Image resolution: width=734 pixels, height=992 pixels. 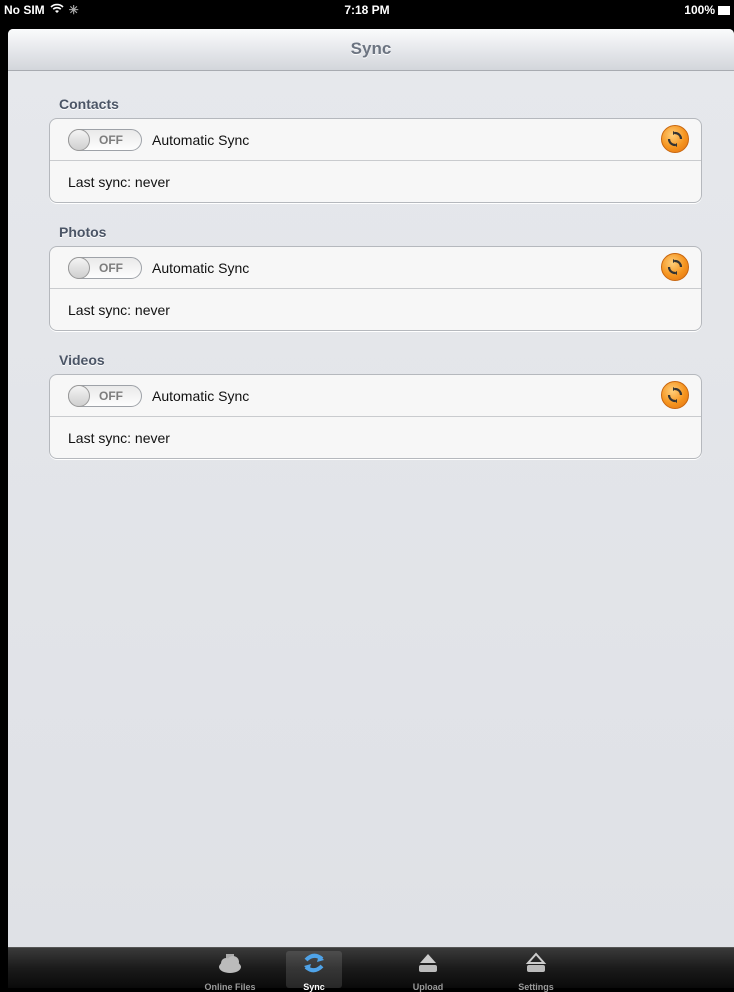 I want to click on status-time: 7:18 PM, so click(x=367, y=10).